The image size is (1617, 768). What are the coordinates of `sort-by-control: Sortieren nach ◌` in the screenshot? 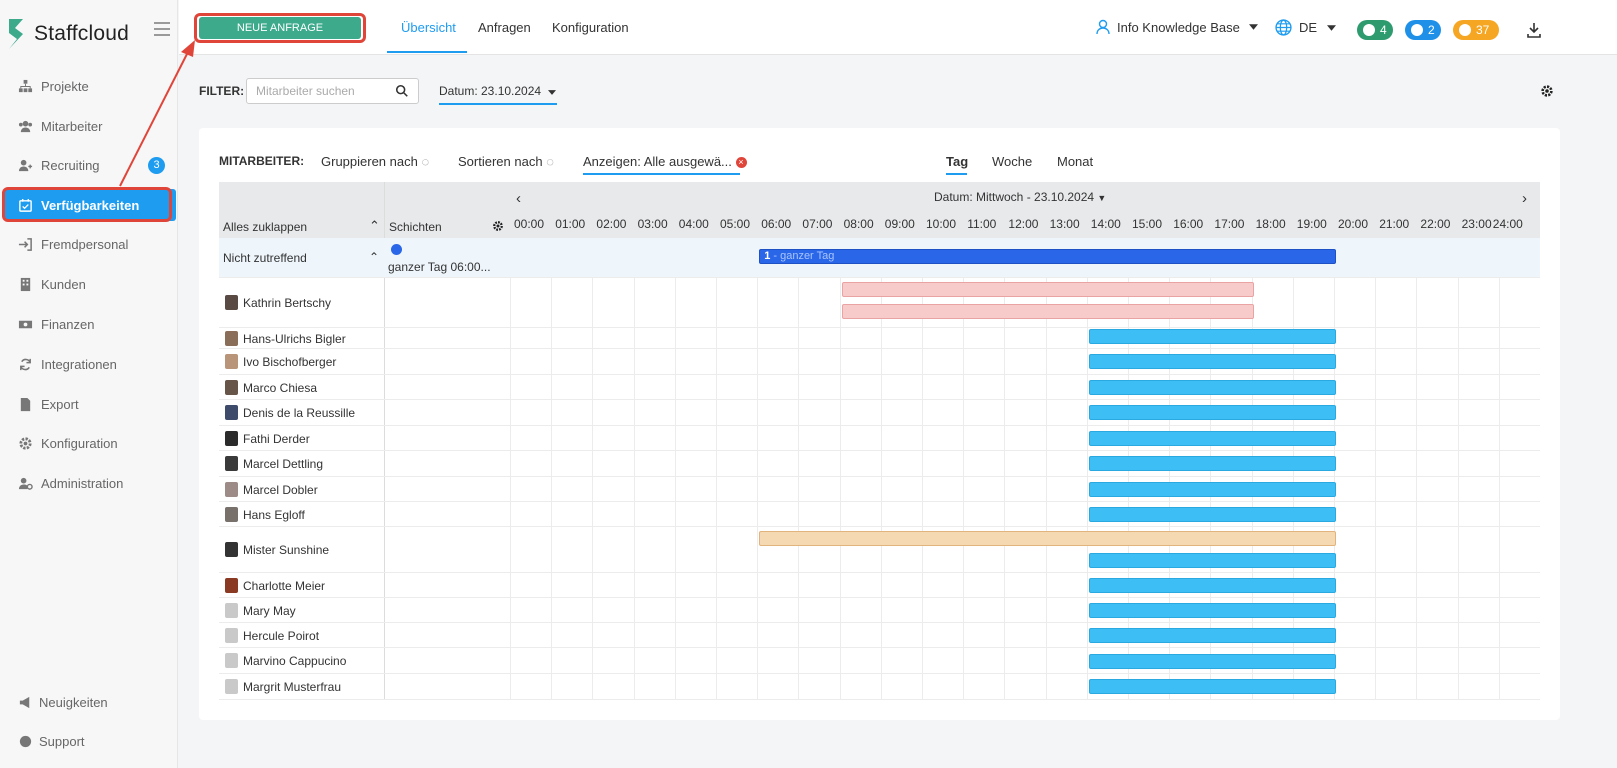 It's located at (506, 161).